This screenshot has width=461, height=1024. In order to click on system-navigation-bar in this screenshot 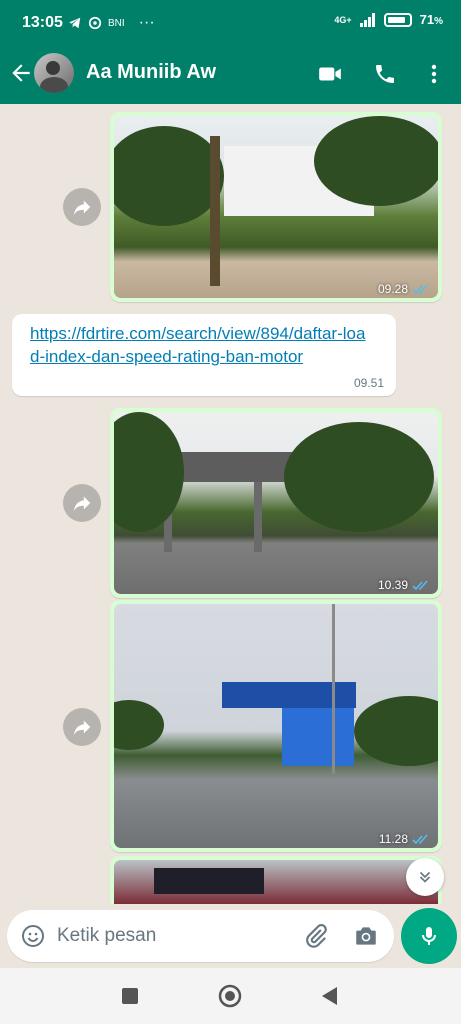, I will do `click(230, 996)`.